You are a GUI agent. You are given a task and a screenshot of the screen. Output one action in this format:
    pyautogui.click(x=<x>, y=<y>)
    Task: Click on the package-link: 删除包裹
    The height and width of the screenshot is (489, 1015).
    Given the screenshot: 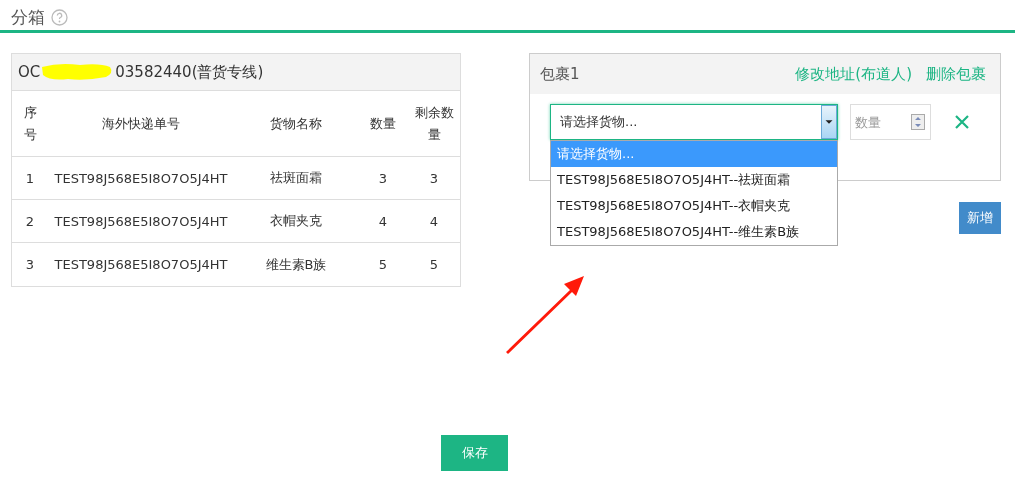 What is the action you would take?
    pyautogui.click(x=956, y=74)
    